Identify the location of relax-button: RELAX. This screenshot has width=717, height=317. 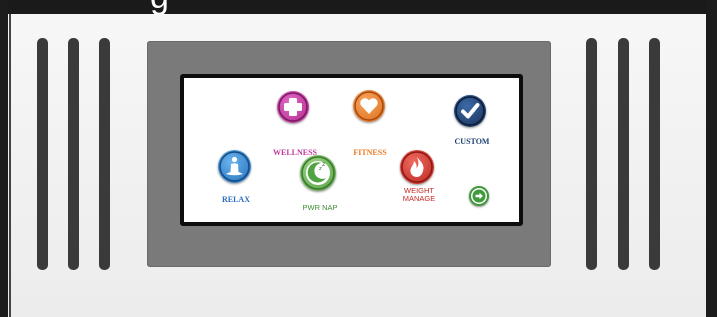
(236, 178).